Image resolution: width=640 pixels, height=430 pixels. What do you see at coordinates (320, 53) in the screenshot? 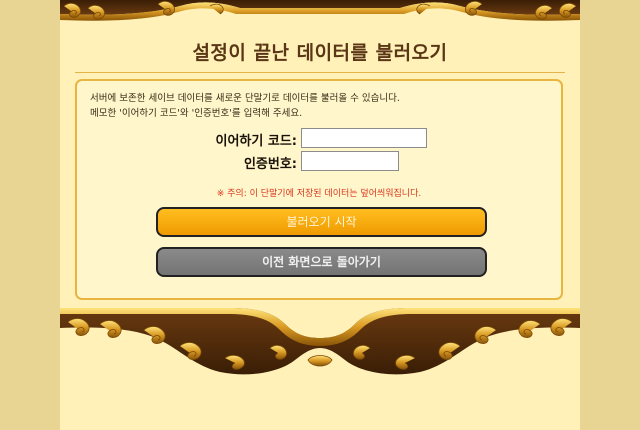
I see `page-title: 설정이 끝난 데이터를 불러오기` at bounding box center [320, 53].